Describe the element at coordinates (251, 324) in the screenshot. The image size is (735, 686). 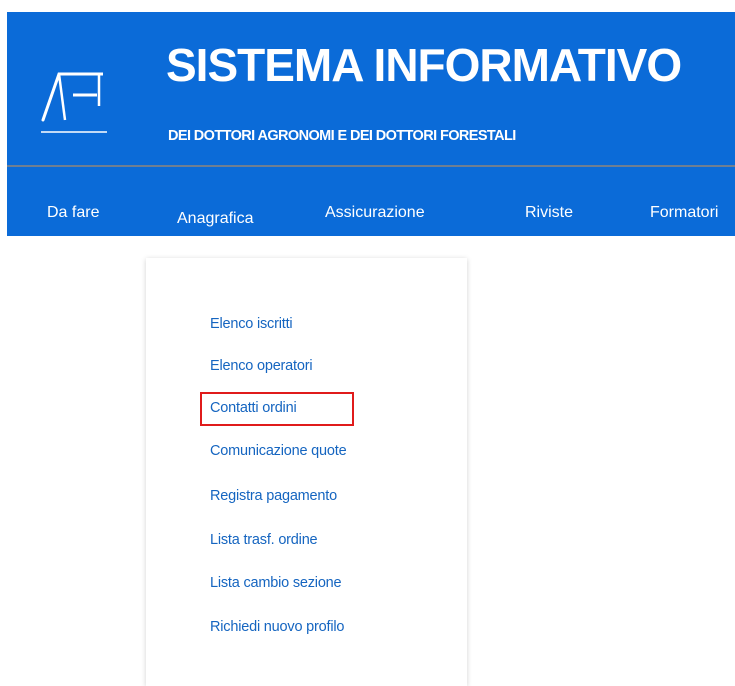
I see `menu-item-elenco-iscritti: Elenco iscritti` at that location.